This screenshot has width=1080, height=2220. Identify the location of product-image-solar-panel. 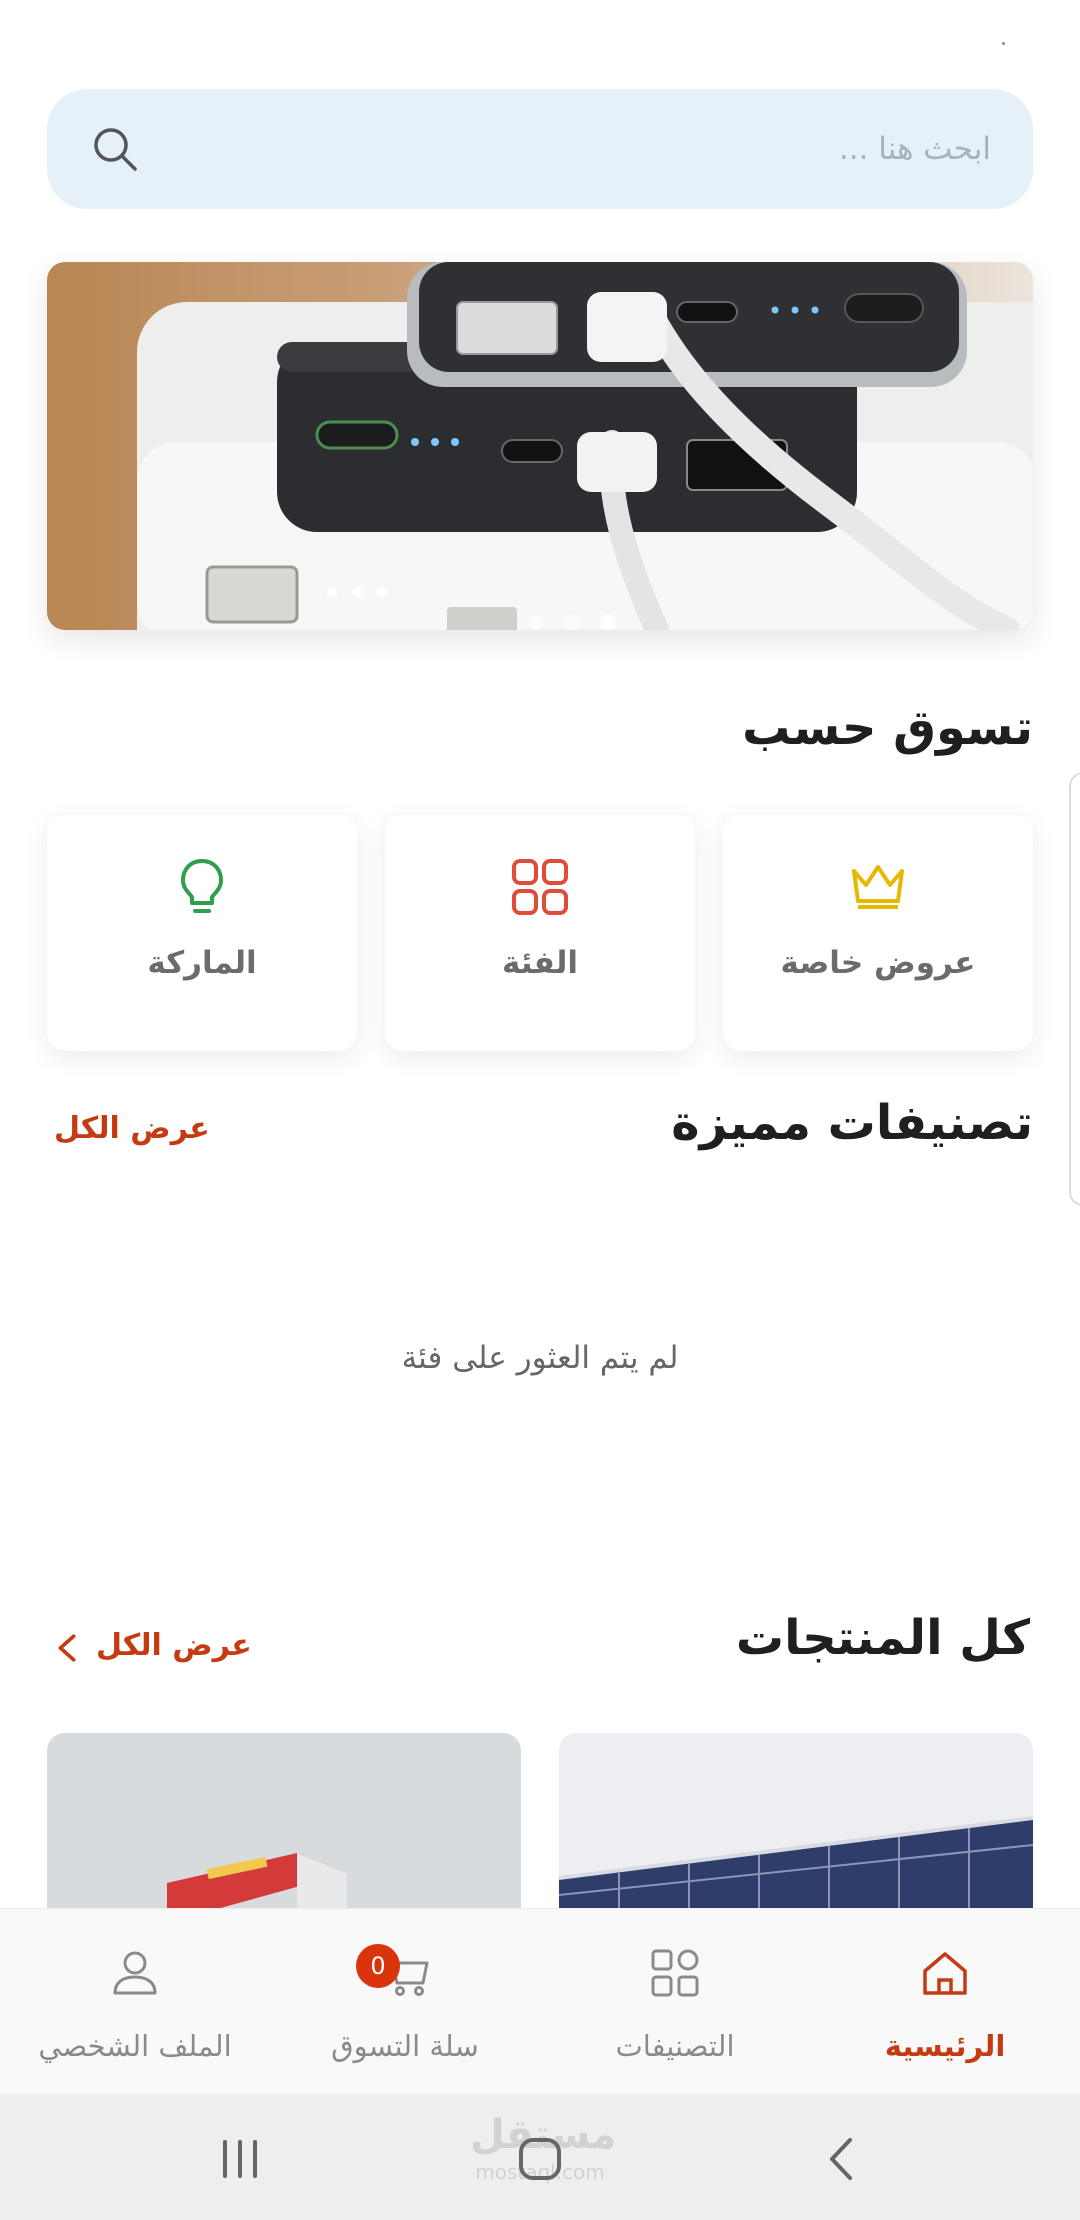
(796, 1821).